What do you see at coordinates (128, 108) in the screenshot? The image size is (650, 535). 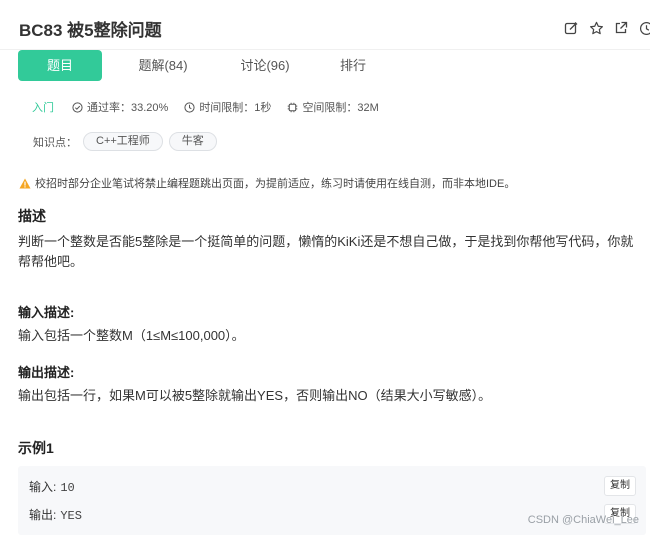 I see `pass-rate-text: 通过率：33.20%` at bounding box center [128, 108].